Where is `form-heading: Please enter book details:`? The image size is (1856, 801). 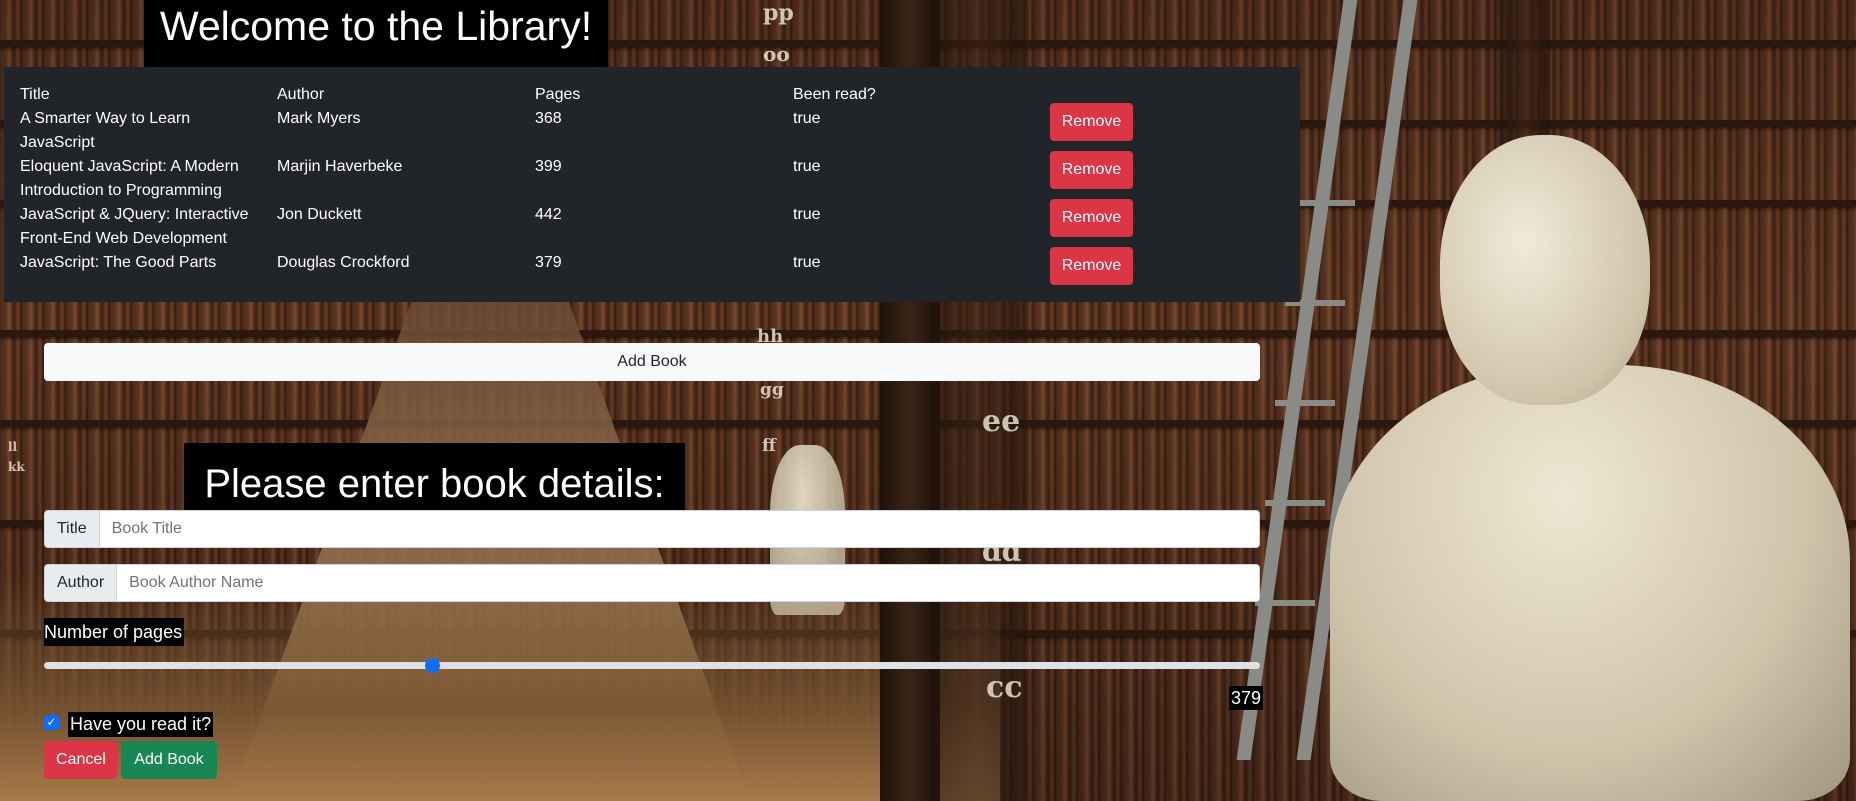 form-heading: Please enter book details: is located at coordinates (434, 476).